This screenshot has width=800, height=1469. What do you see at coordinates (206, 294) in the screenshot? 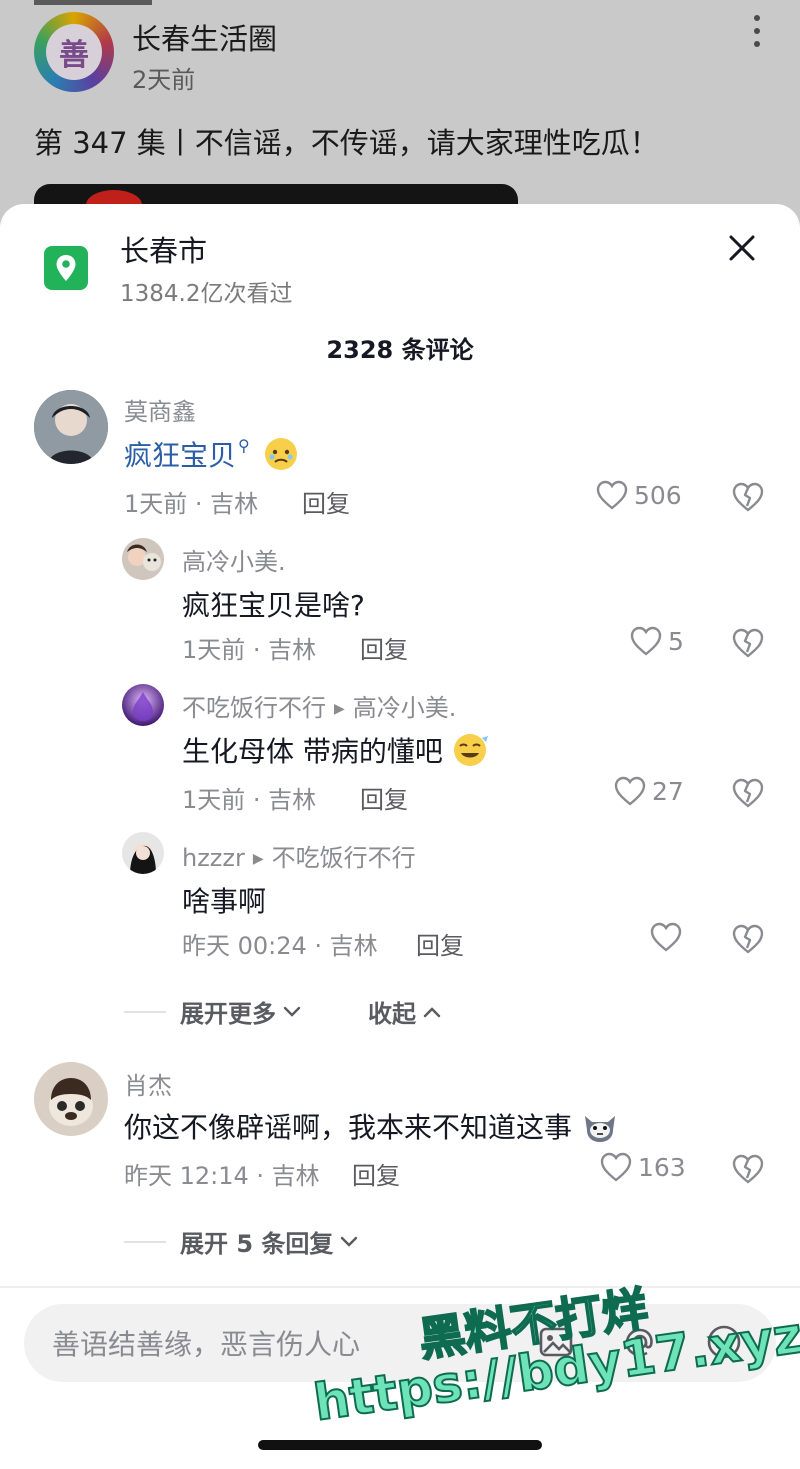
I see `location-views: 1384.2亿次看过` at bounding box center [206, 294].